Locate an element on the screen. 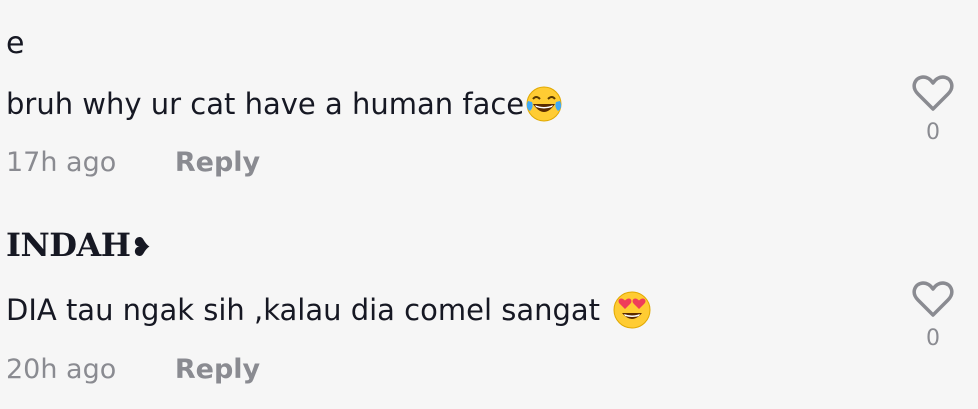 Image resolution: width=978 pixels, height=409 pixels. comment-meta: 17h ago Reply is located at coordinates (133, 162).